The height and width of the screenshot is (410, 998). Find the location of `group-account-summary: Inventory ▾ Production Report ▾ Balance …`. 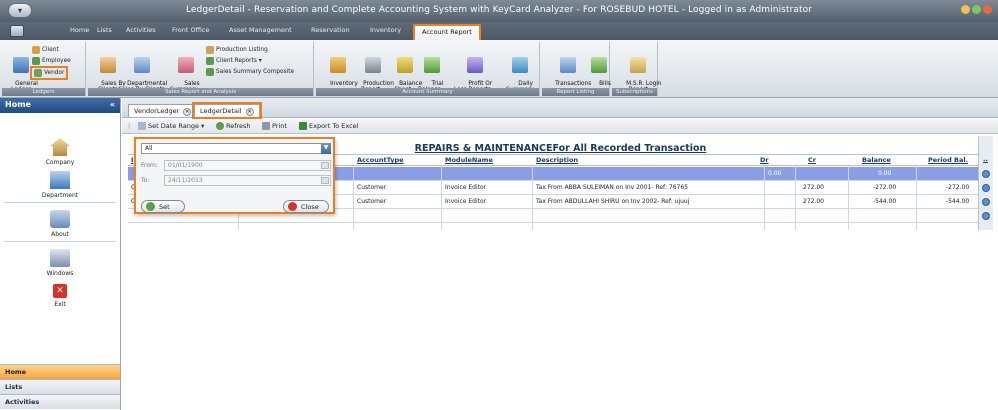

group-account-summary: Inventory ▾ Production Report ▾ Balance … is located at coordinates (428, 69).